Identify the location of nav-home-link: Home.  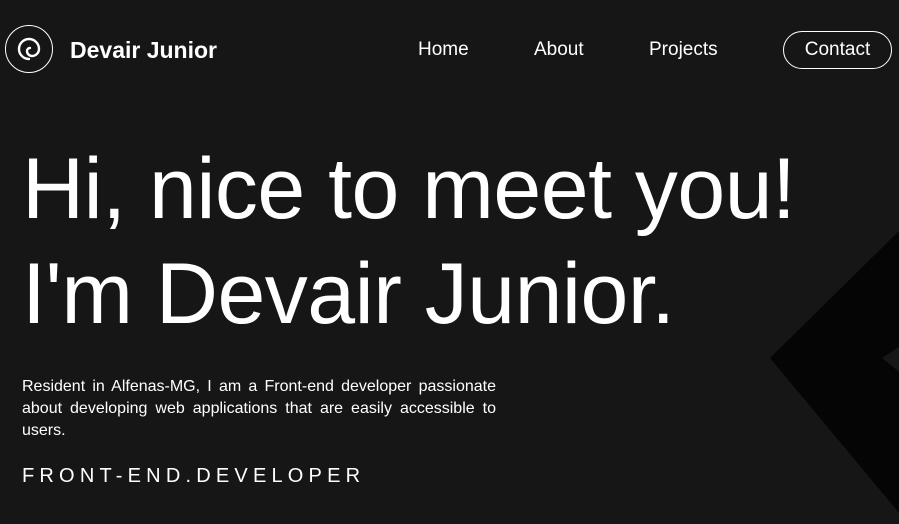
(443, 50).